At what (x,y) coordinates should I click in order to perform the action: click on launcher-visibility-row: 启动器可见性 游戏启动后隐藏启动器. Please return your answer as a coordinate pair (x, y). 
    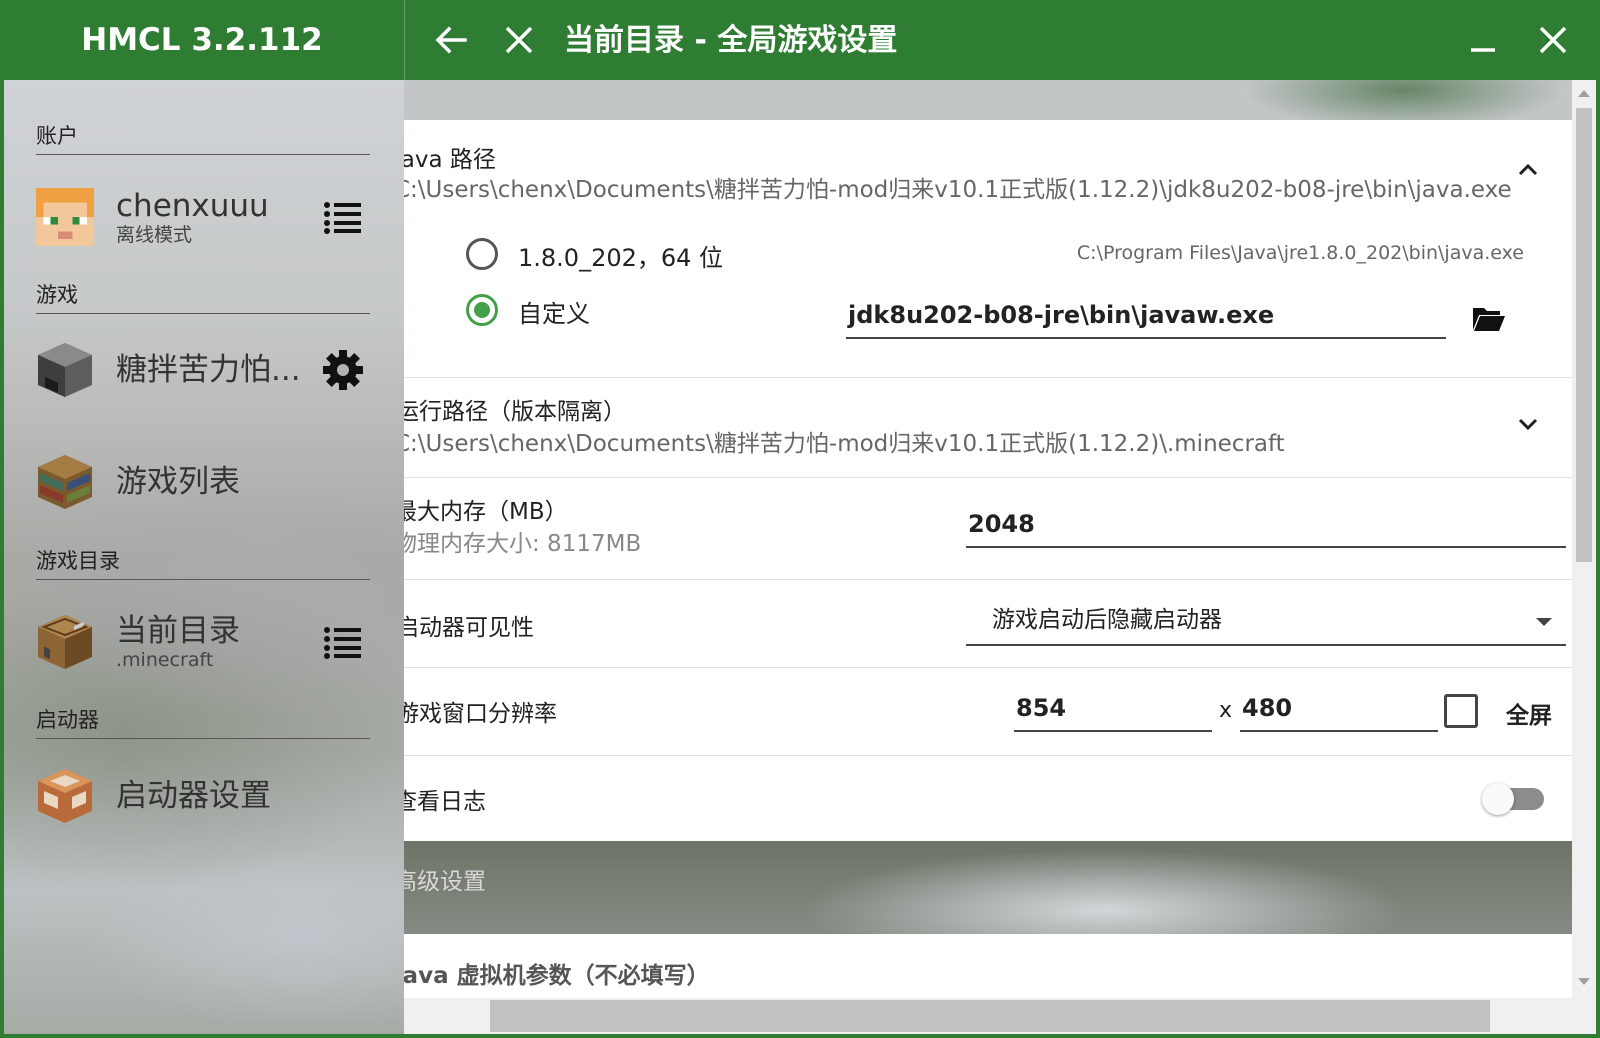
    Looking at the image, I should click on (988, 624).